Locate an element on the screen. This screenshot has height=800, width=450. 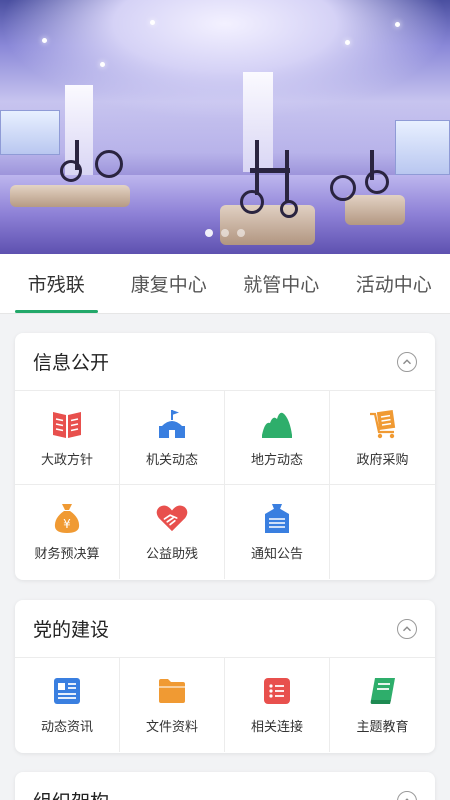
grid-item-documents: 文件资料 is located at coordinates (172, 705).